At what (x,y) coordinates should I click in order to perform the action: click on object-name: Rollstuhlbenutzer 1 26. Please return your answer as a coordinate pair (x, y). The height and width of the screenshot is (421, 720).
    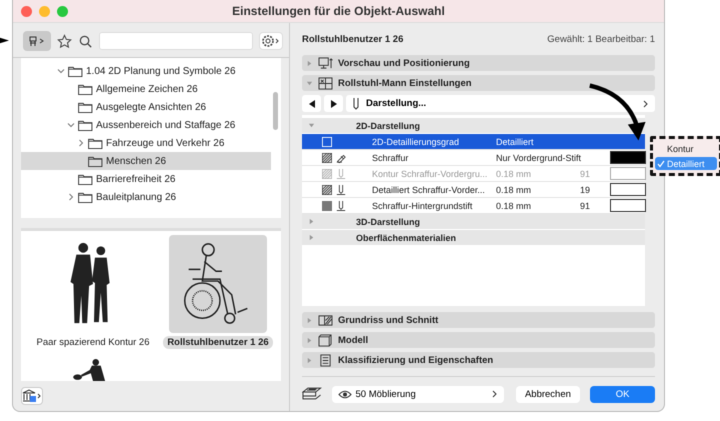
    Looking at the image, I should click on (218, 342).